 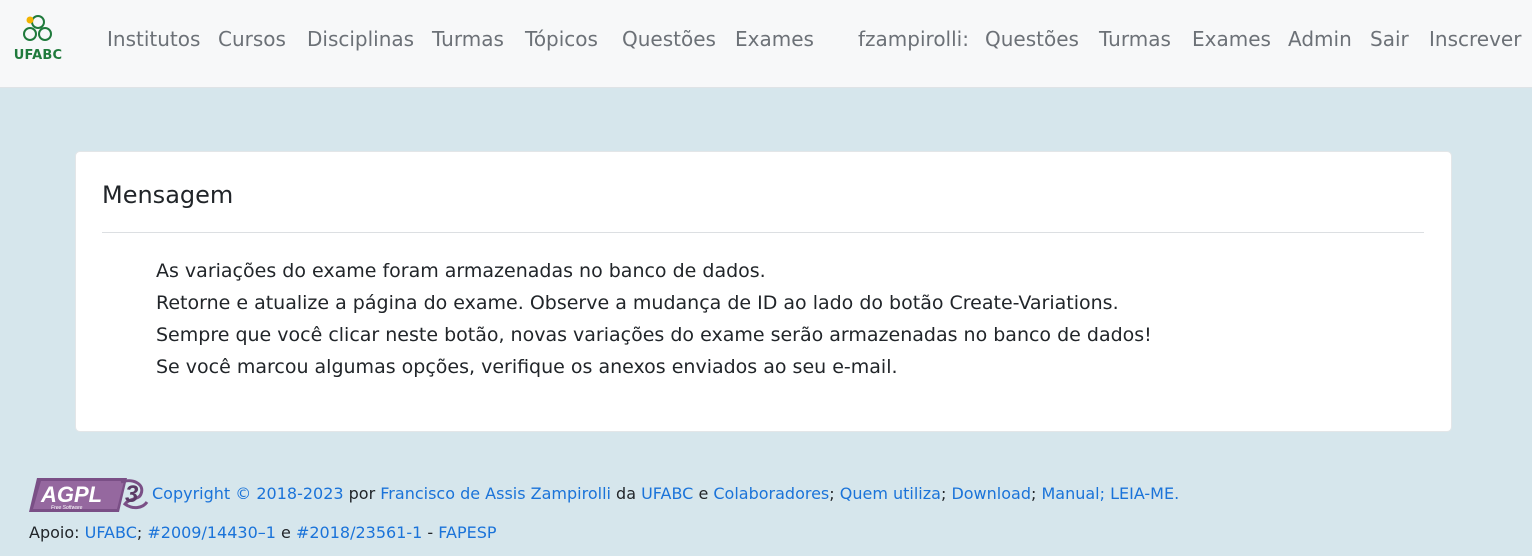 What do you see at coordinates (561, 39) in the screenshot?
I see `nav-topicos: Tópicos` at bounding box center [561, 39].